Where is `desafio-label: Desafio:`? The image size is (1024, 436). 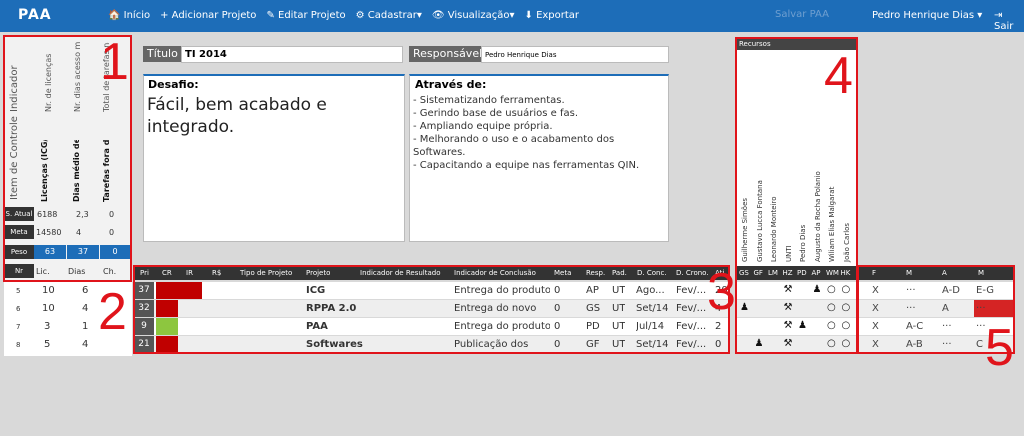 desafio-label: Desafio: is located at coordinates (173, 84).